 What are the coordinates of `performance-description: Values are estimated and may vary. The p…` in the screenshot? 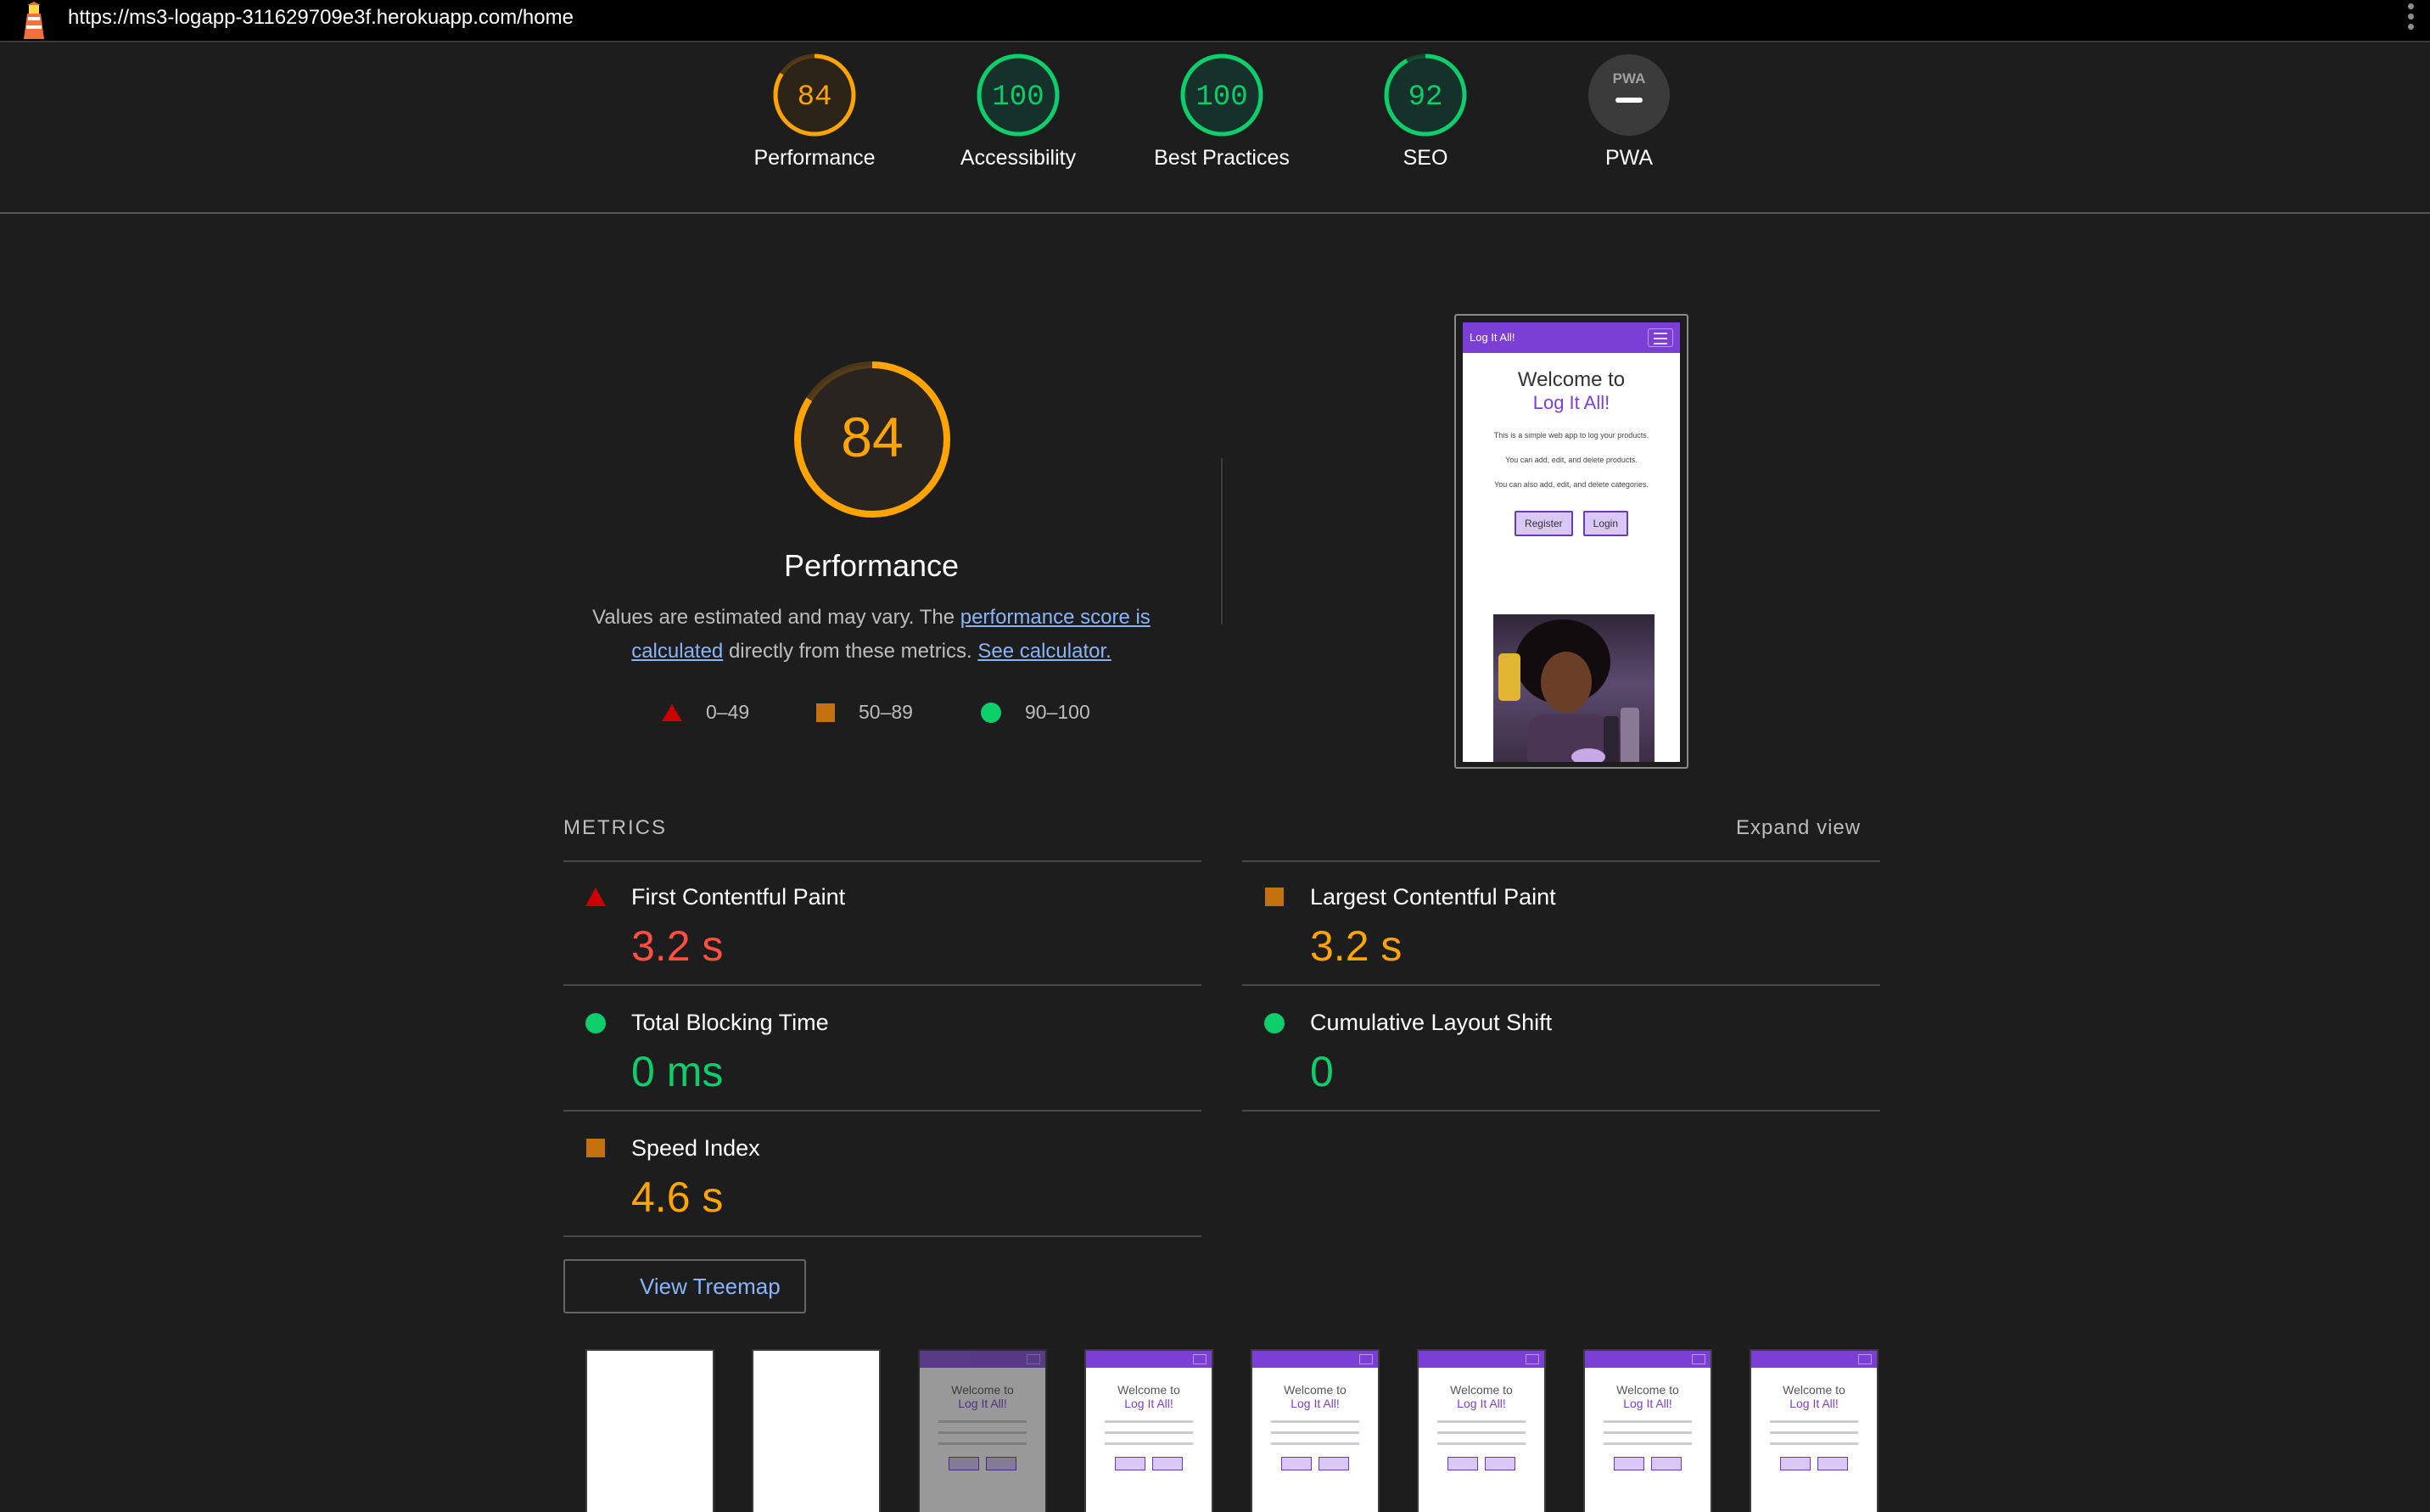 It's located at (871, 634).